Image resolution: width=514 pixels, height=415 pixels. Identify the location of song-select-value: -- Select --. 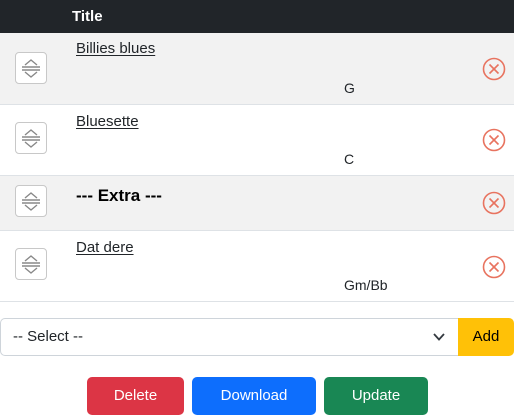
(48, 336).